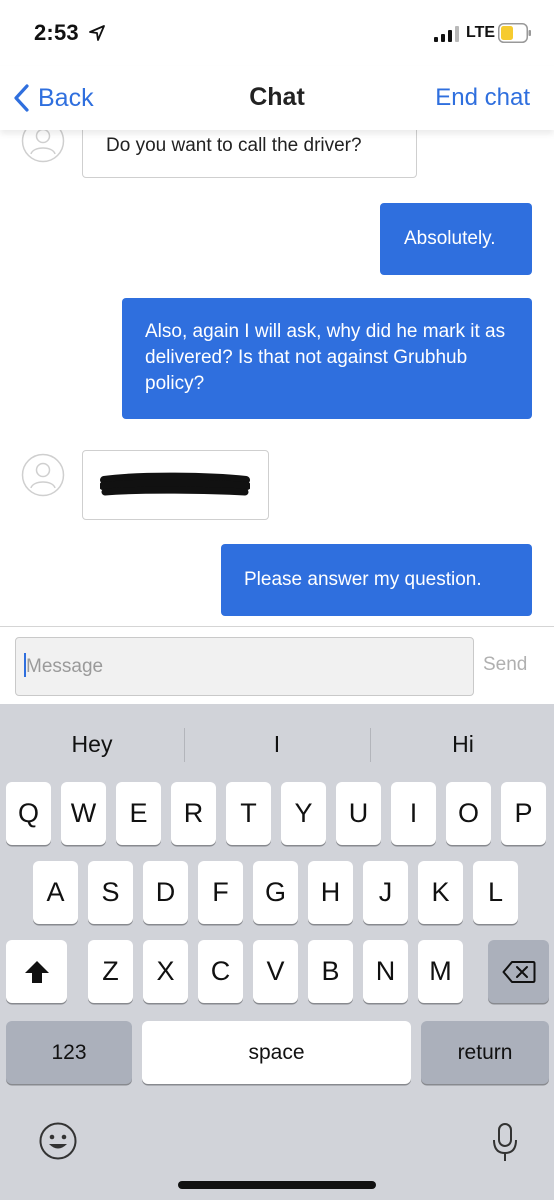  Describe the element at coordinates (385, 971) in the screenshot. I see `key-n: N` at that location.